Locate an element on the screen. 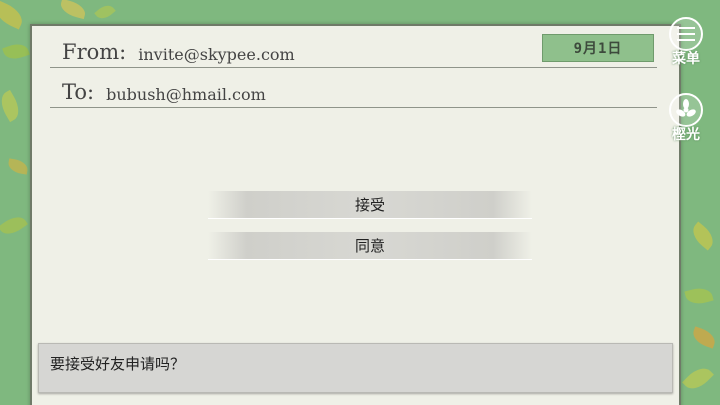  to-row: To: bubush@hmail.com is located at coordinates (353, 88).